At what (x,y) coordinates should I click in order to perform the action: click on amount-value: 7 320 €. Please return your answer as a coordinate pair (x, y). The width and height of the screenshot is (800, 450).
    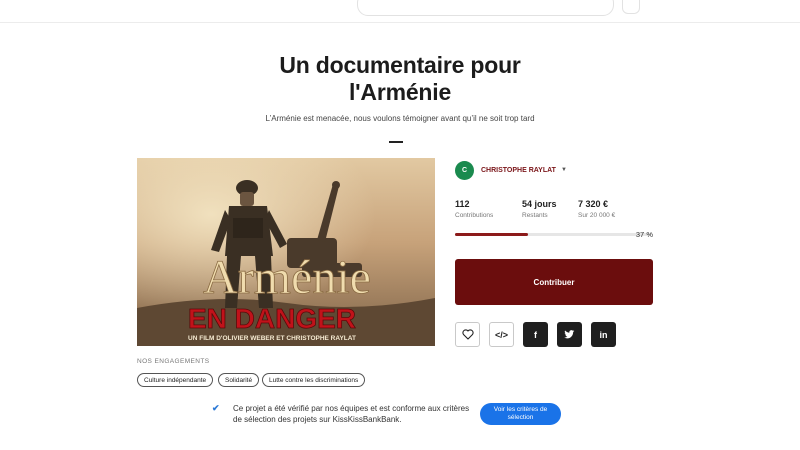
    Looking at the image, I should click on (593, 204).